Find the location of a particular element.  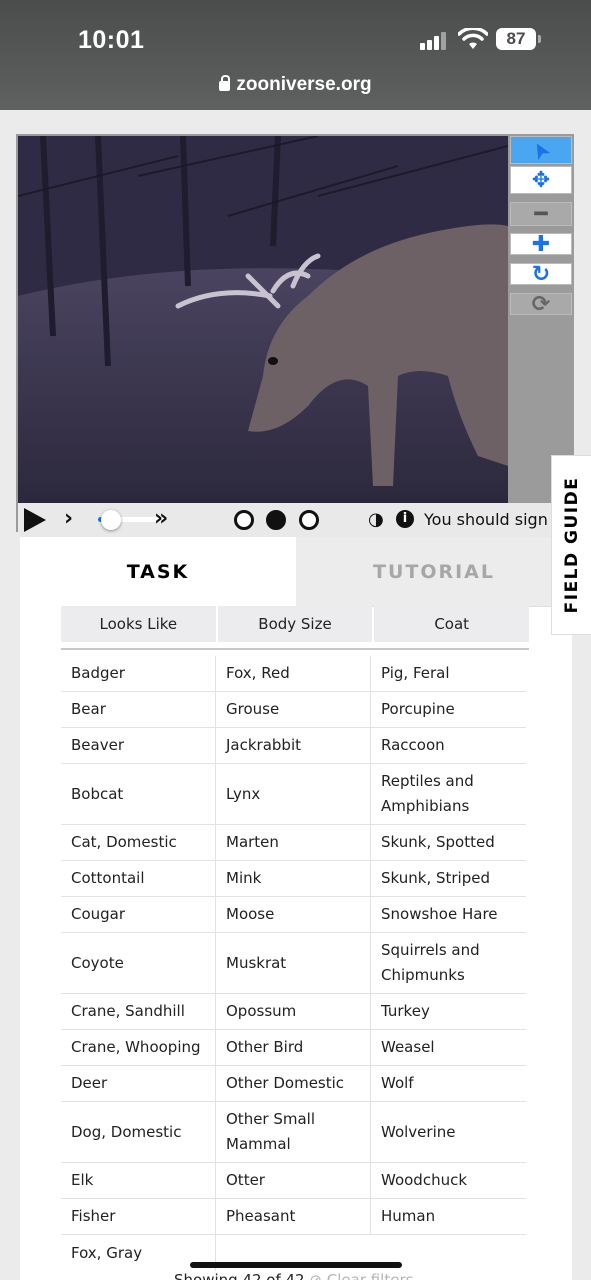

species-option: Bobcat is located at coordinates (138, 794).